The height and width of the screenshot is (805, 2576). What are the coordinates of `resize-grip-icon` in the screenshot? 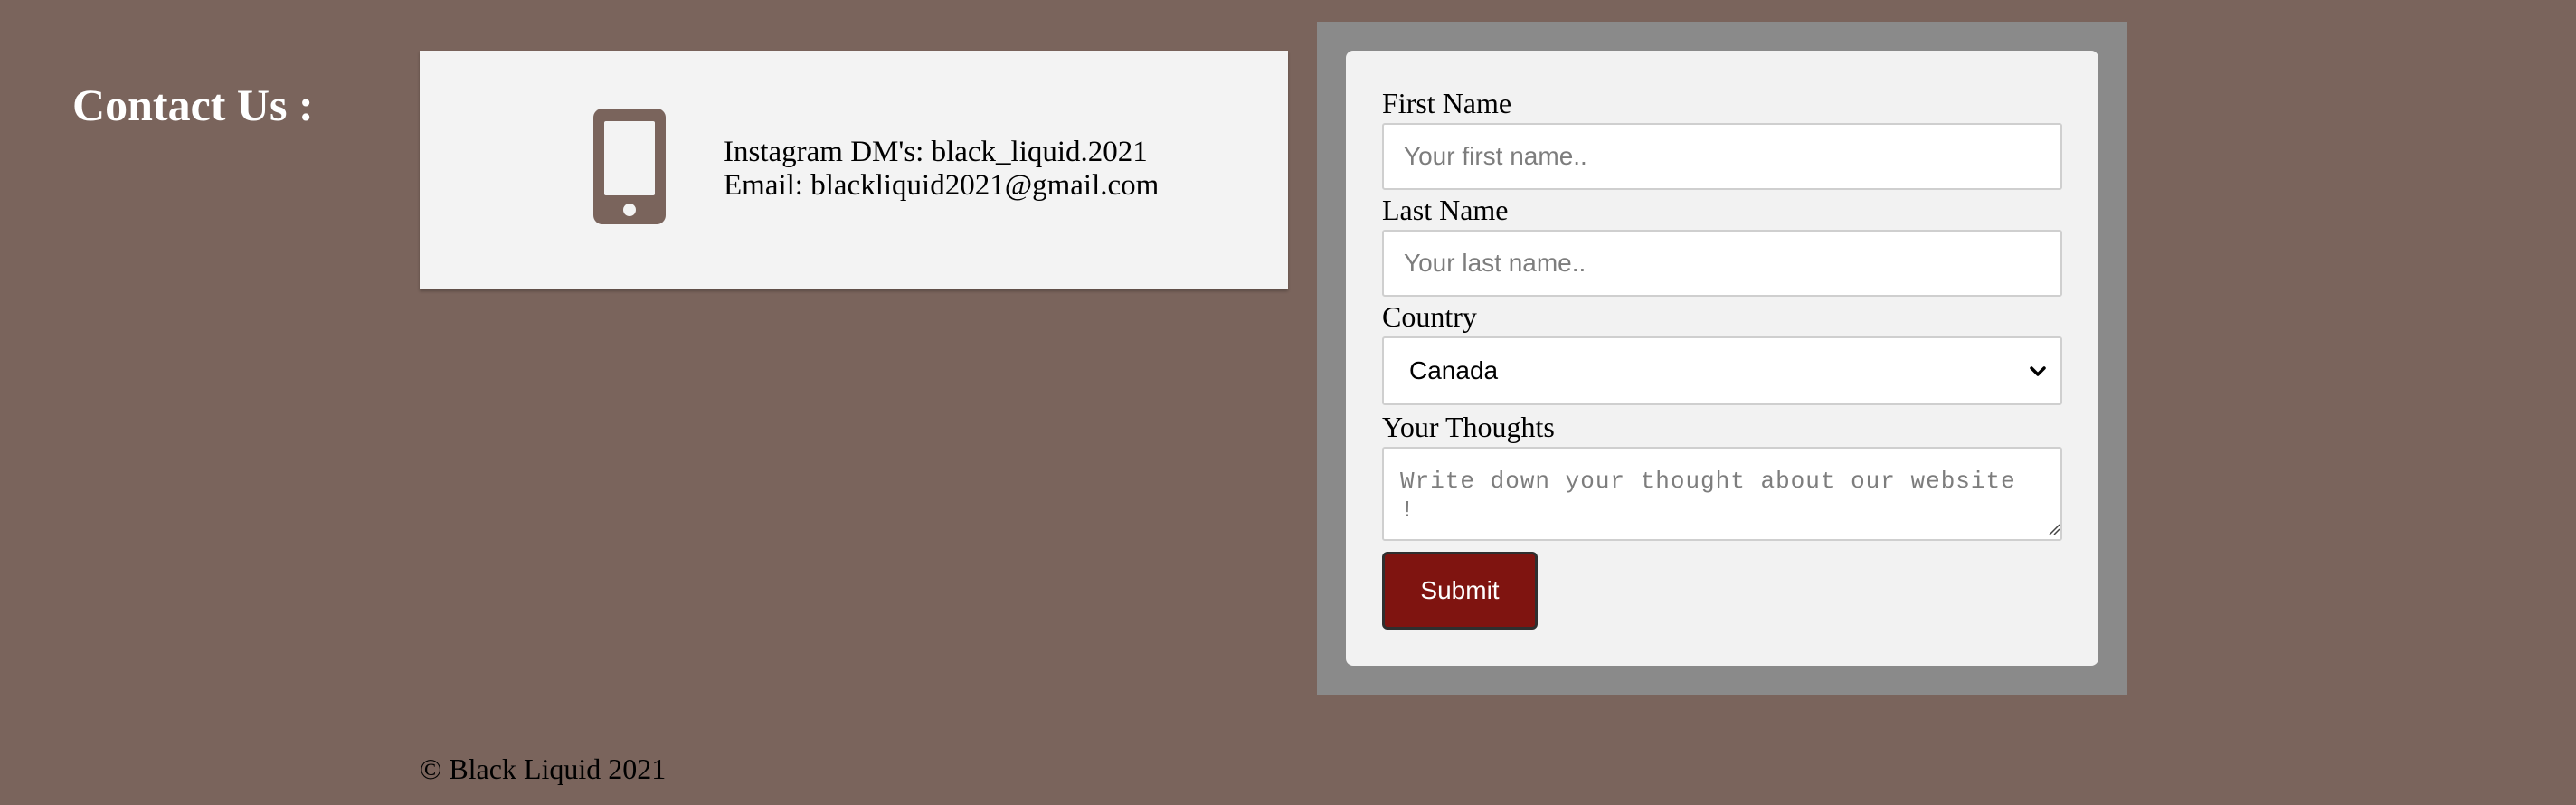 It's located at (2053, 528).